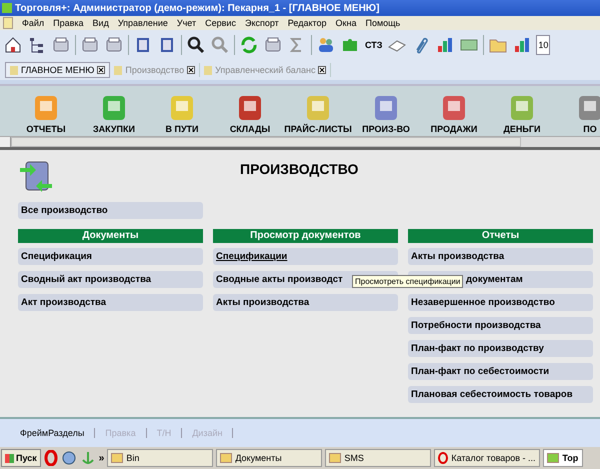 This screenshot has height=469, width=600. What do you see at coordinates (500, 325) in the screenshot?
I see `link-item: Потребности производства` at bounding box center [500, 325].